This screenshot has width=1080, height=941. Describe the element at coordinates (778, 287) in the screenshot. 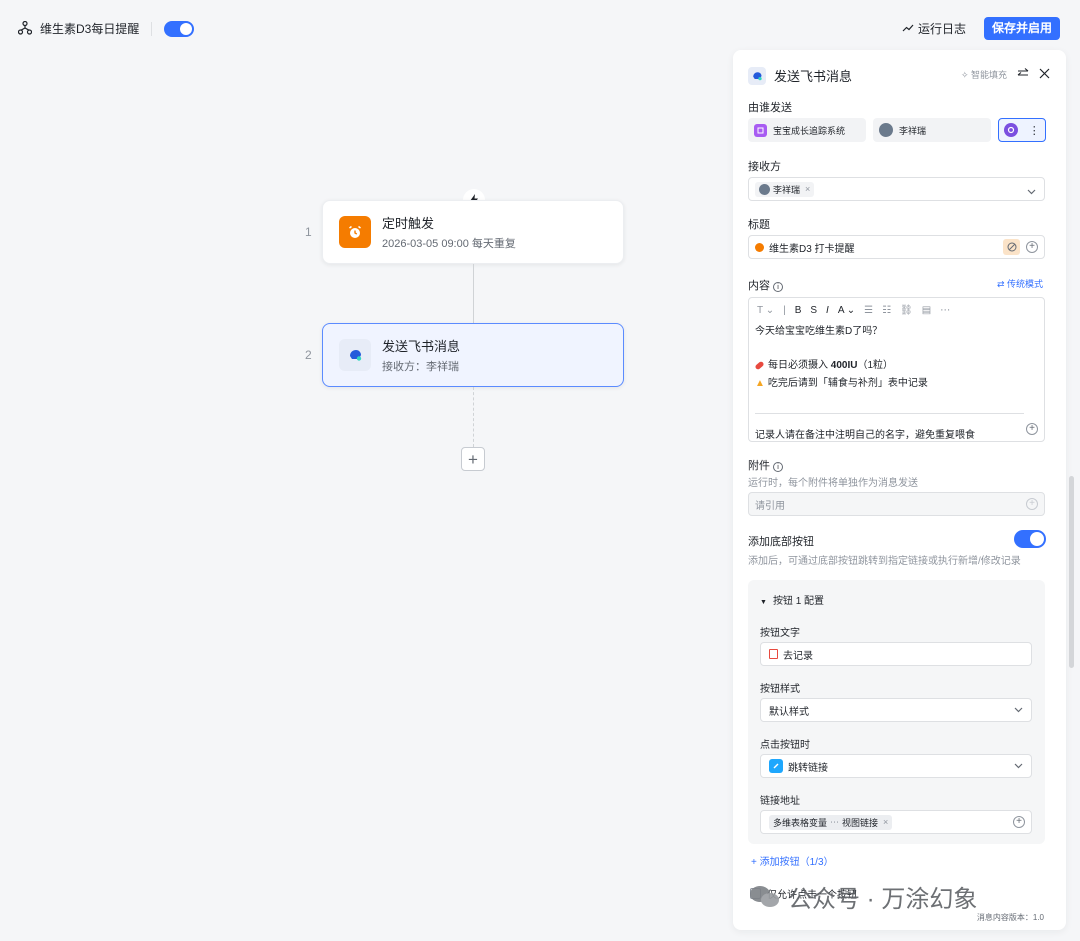

I see `info-icon: i` at that location.